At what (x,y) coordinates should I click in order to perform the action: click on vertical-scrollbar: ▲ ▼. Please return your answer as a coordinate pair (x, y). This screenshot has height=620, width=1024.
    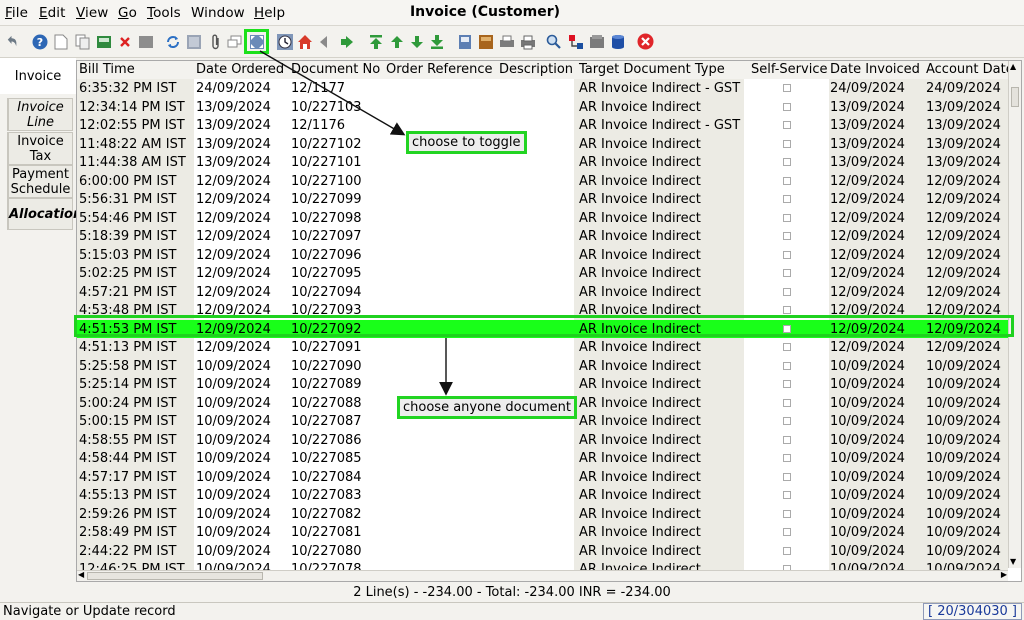
    Looking at the image, I should click on (1014, 314).